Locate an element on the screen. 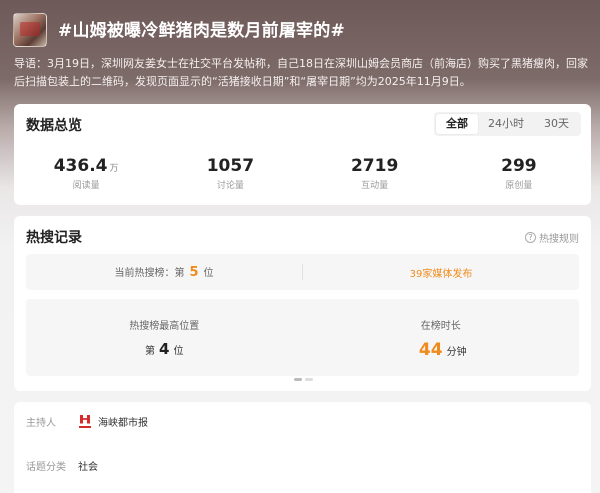 This screenshot has height=493, width=600. hot-search-title: 热搜记录 is located at coordinates (54, 238).